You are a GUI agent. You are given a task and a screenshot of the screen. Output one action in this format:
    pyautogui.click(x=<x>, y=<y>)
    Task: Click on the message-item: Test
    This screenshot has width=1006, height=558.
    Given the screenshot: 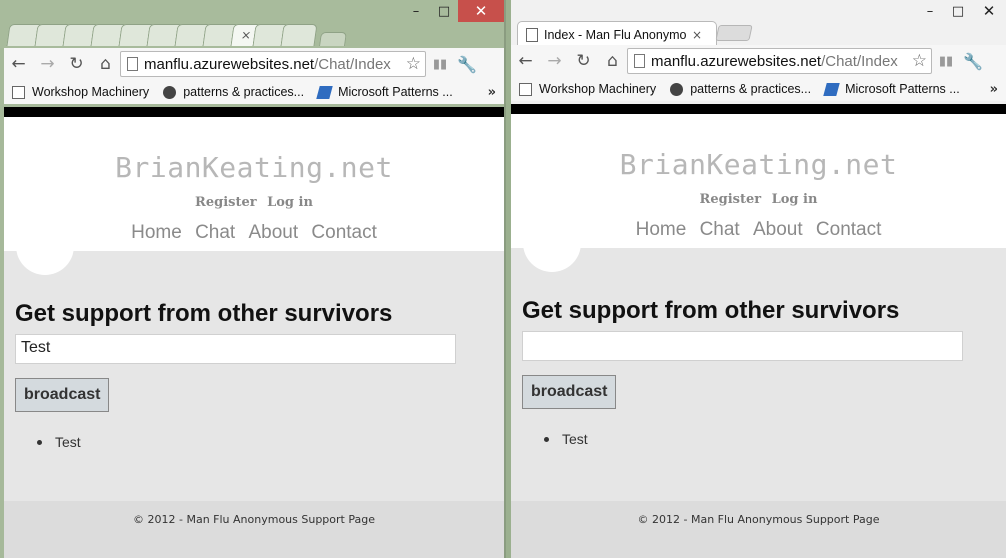 What is the action you would take?
    pyautogui.click(x=769, y=439)
    